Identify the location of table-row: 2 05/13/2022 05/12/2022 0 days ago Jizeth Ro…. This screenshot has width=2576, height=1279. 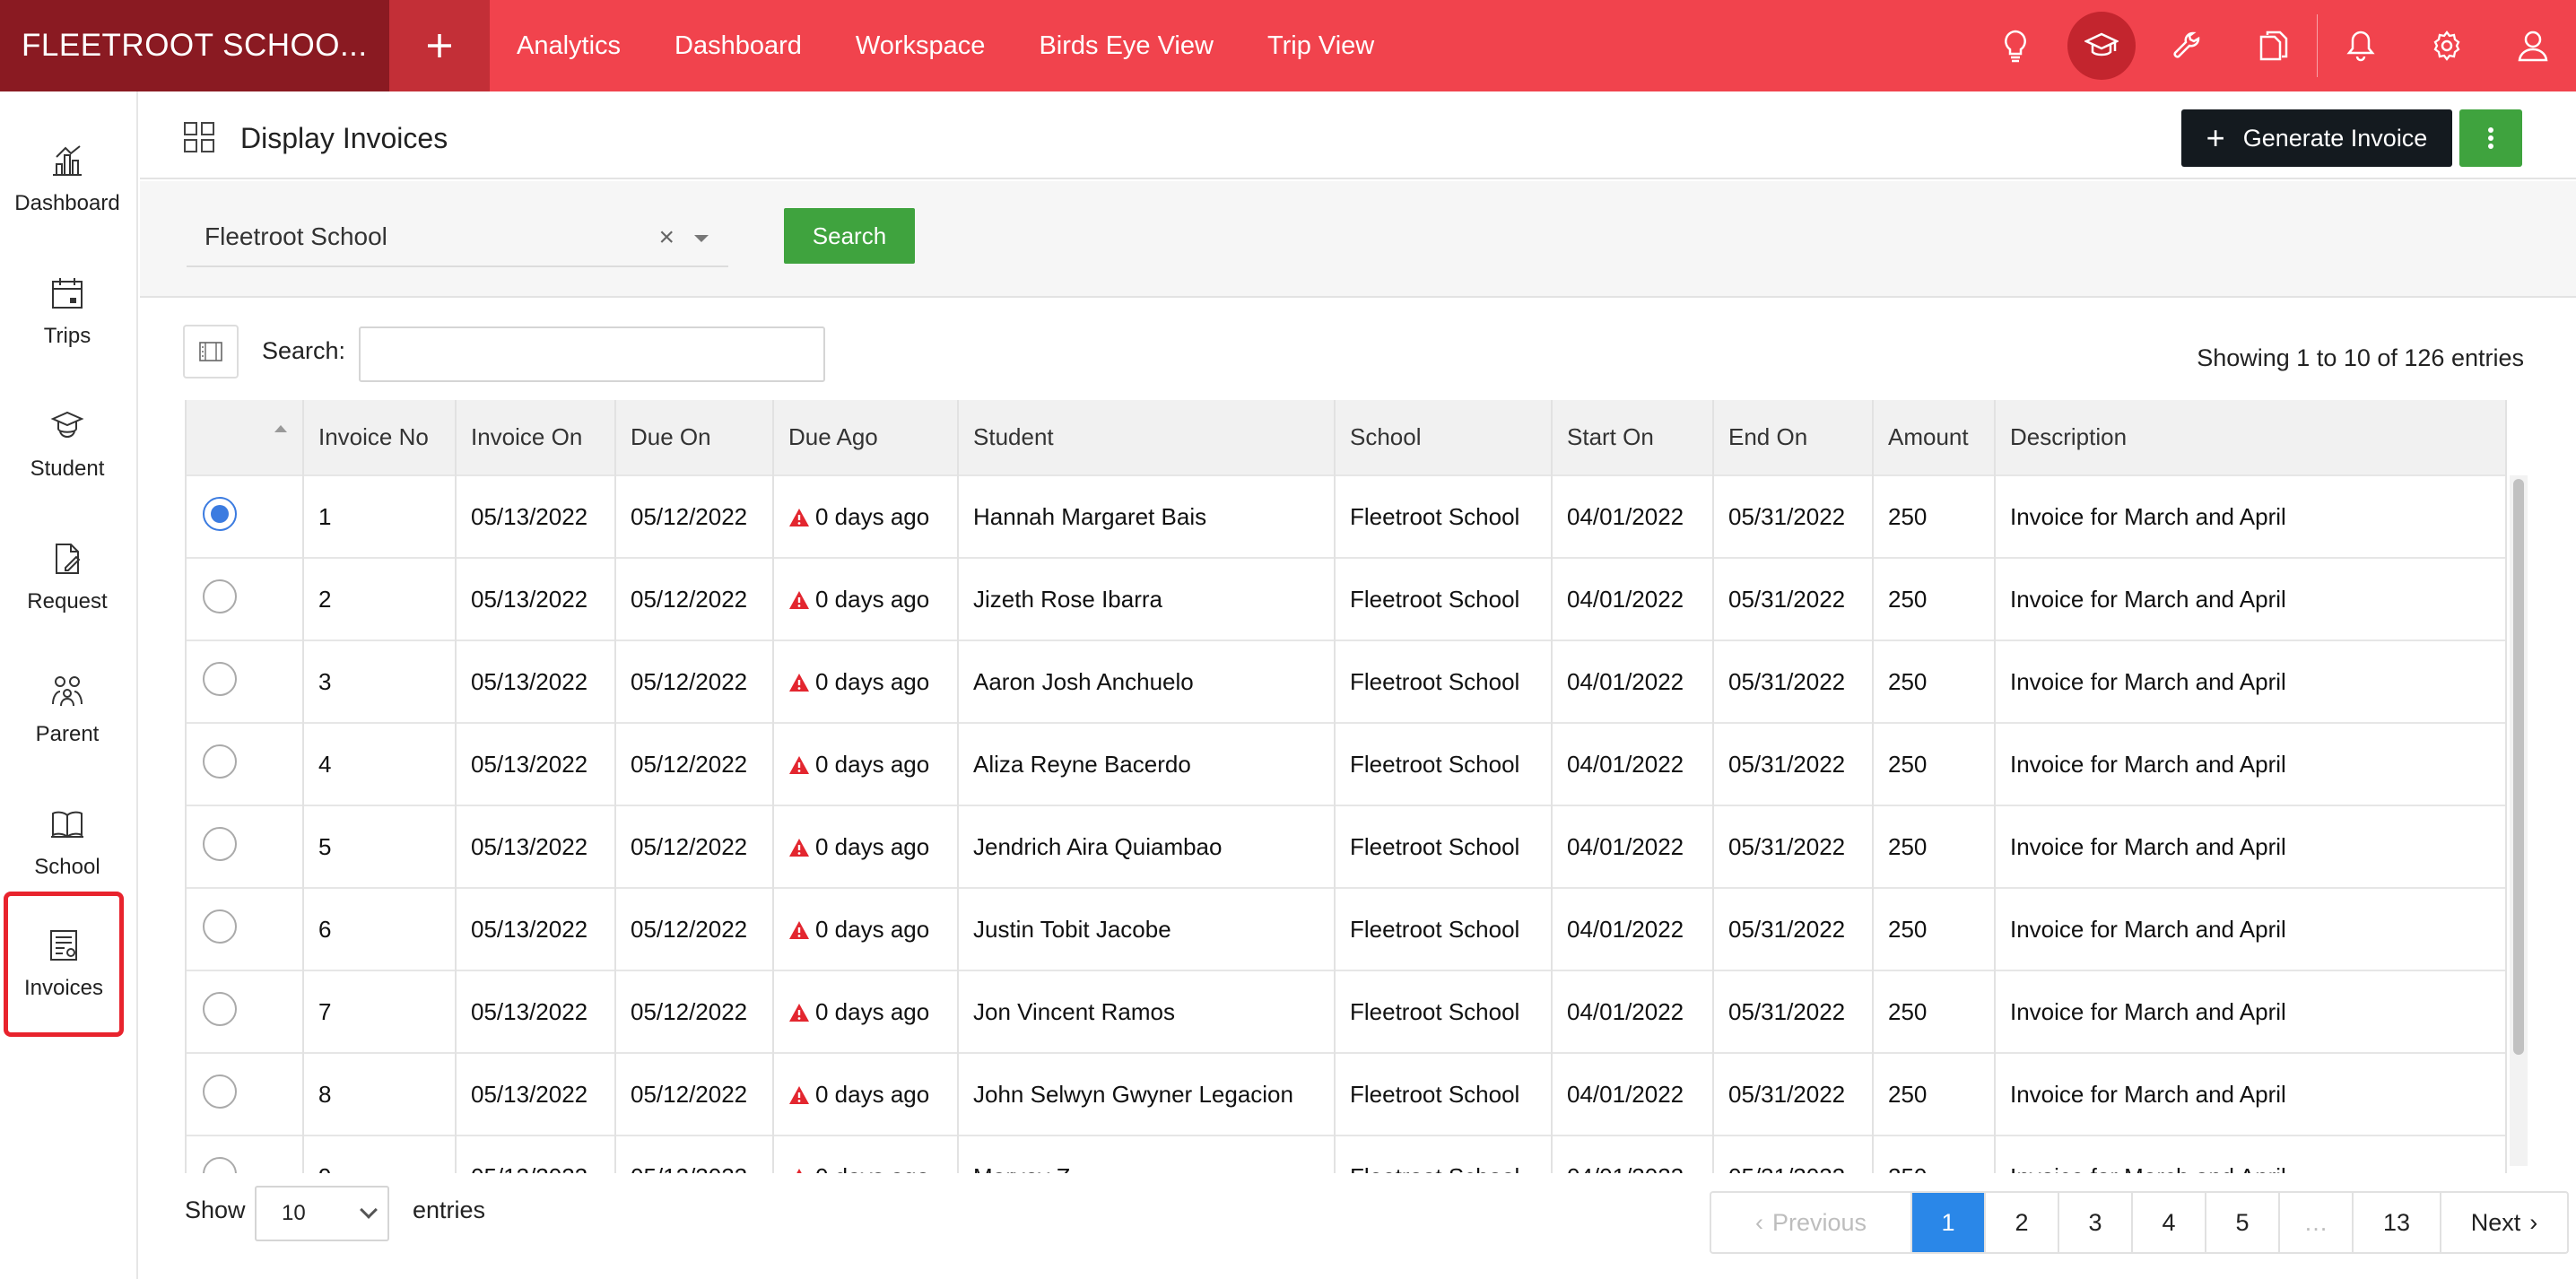
(1347, 598).